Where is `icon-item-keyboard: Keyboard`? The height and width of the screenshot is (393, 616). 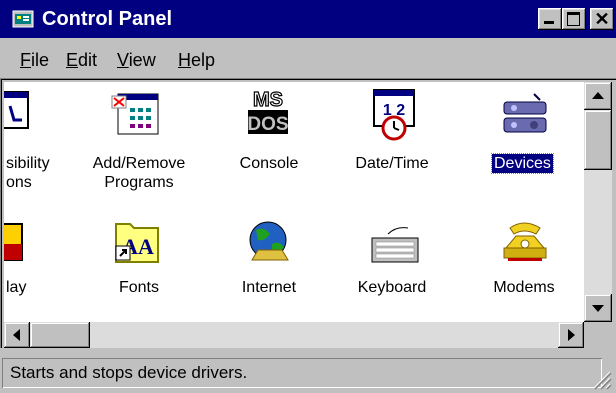
icon-item-keyboard: Keyboard is located at coordinates (392, 267).